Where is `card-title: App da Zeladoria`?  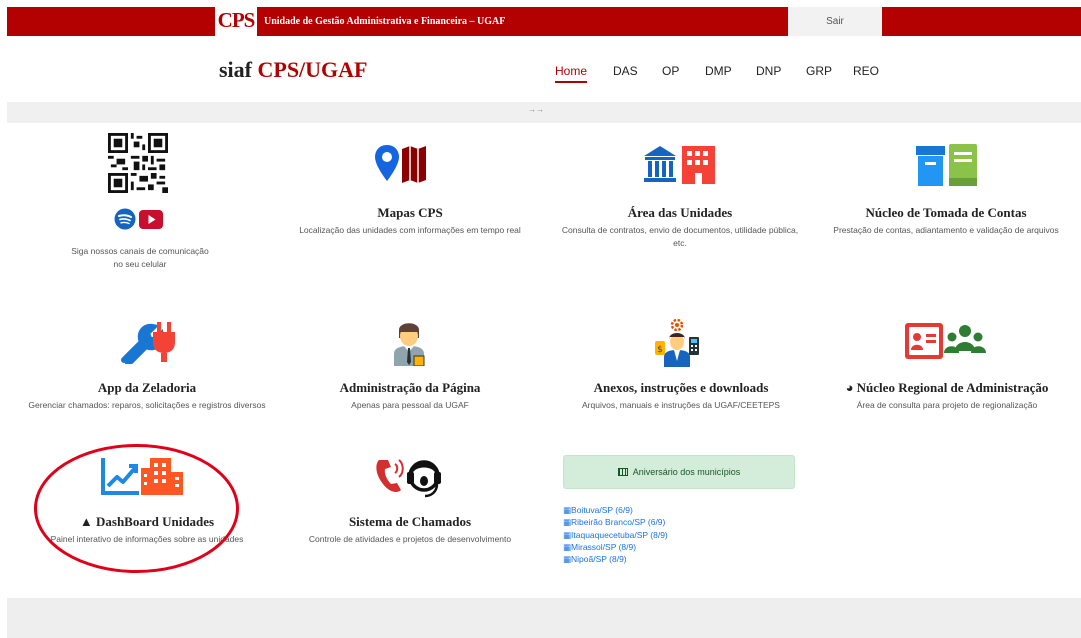
card-title: App da Zeladoria is located at coordinates (147, 387).